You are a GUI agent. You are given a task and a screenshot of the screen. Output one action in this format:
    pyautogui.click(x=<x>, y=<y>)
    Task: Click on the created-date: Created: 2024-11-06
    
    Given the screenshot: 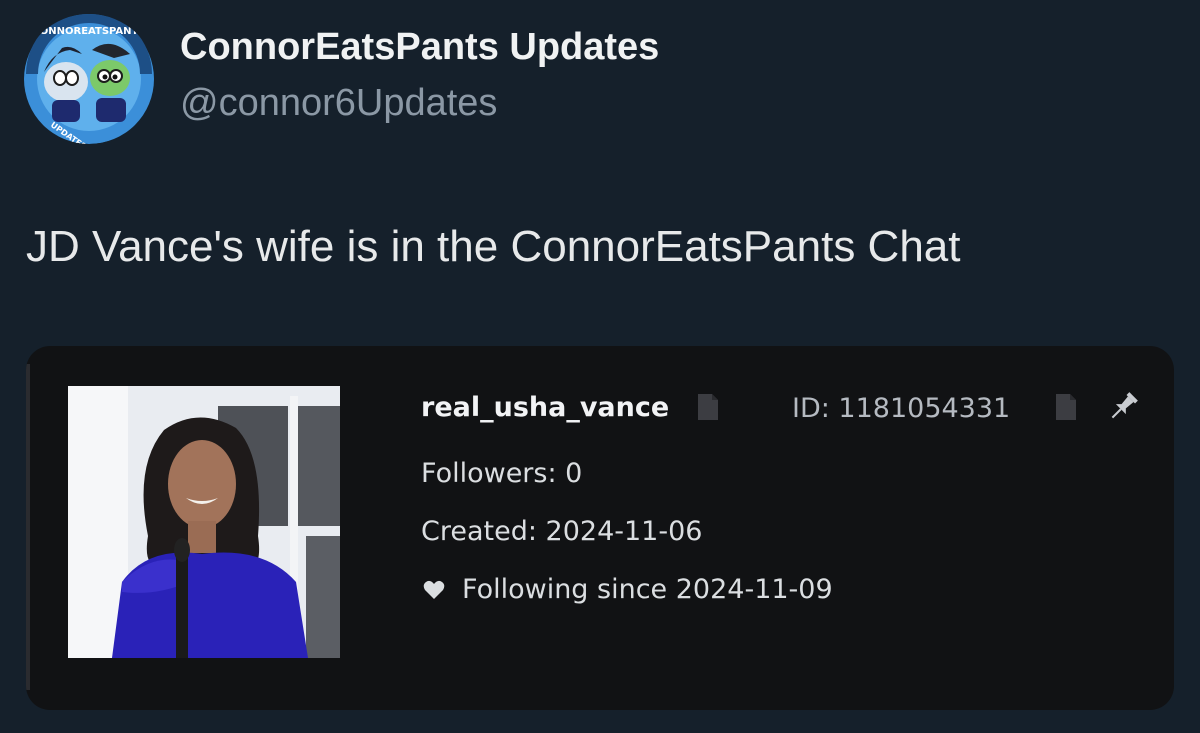 What is the action you would take?
    pyautogui.click(x=562, y=531)
    